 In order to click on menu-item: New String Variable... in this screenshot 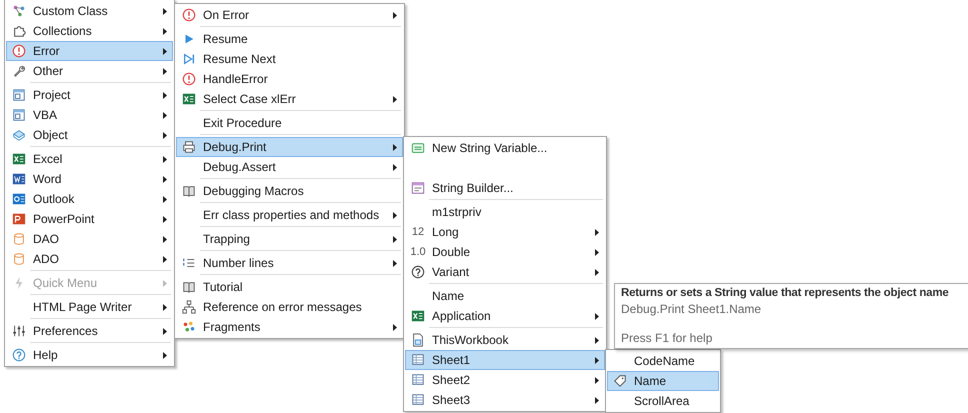, I will do `click(505, 148)`.